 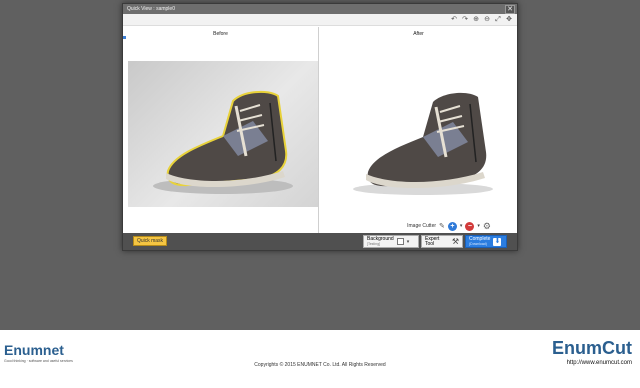 I want to click on remove-area-button: −, so click(x=470, y=226).